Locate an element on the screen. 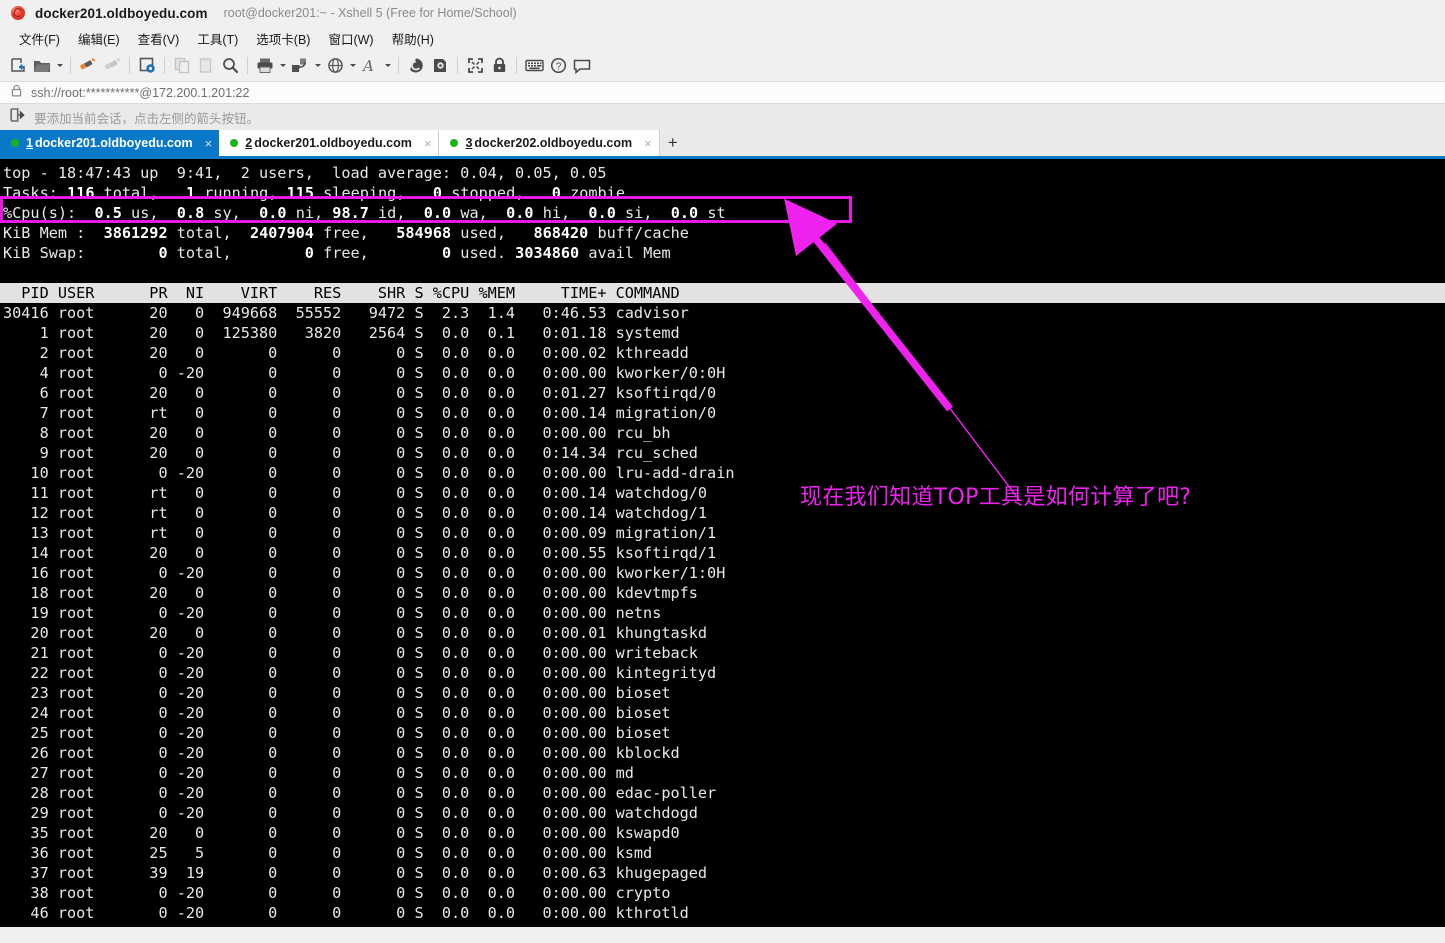  tasks-label: Tasks: is located at coordinates (30, 193).